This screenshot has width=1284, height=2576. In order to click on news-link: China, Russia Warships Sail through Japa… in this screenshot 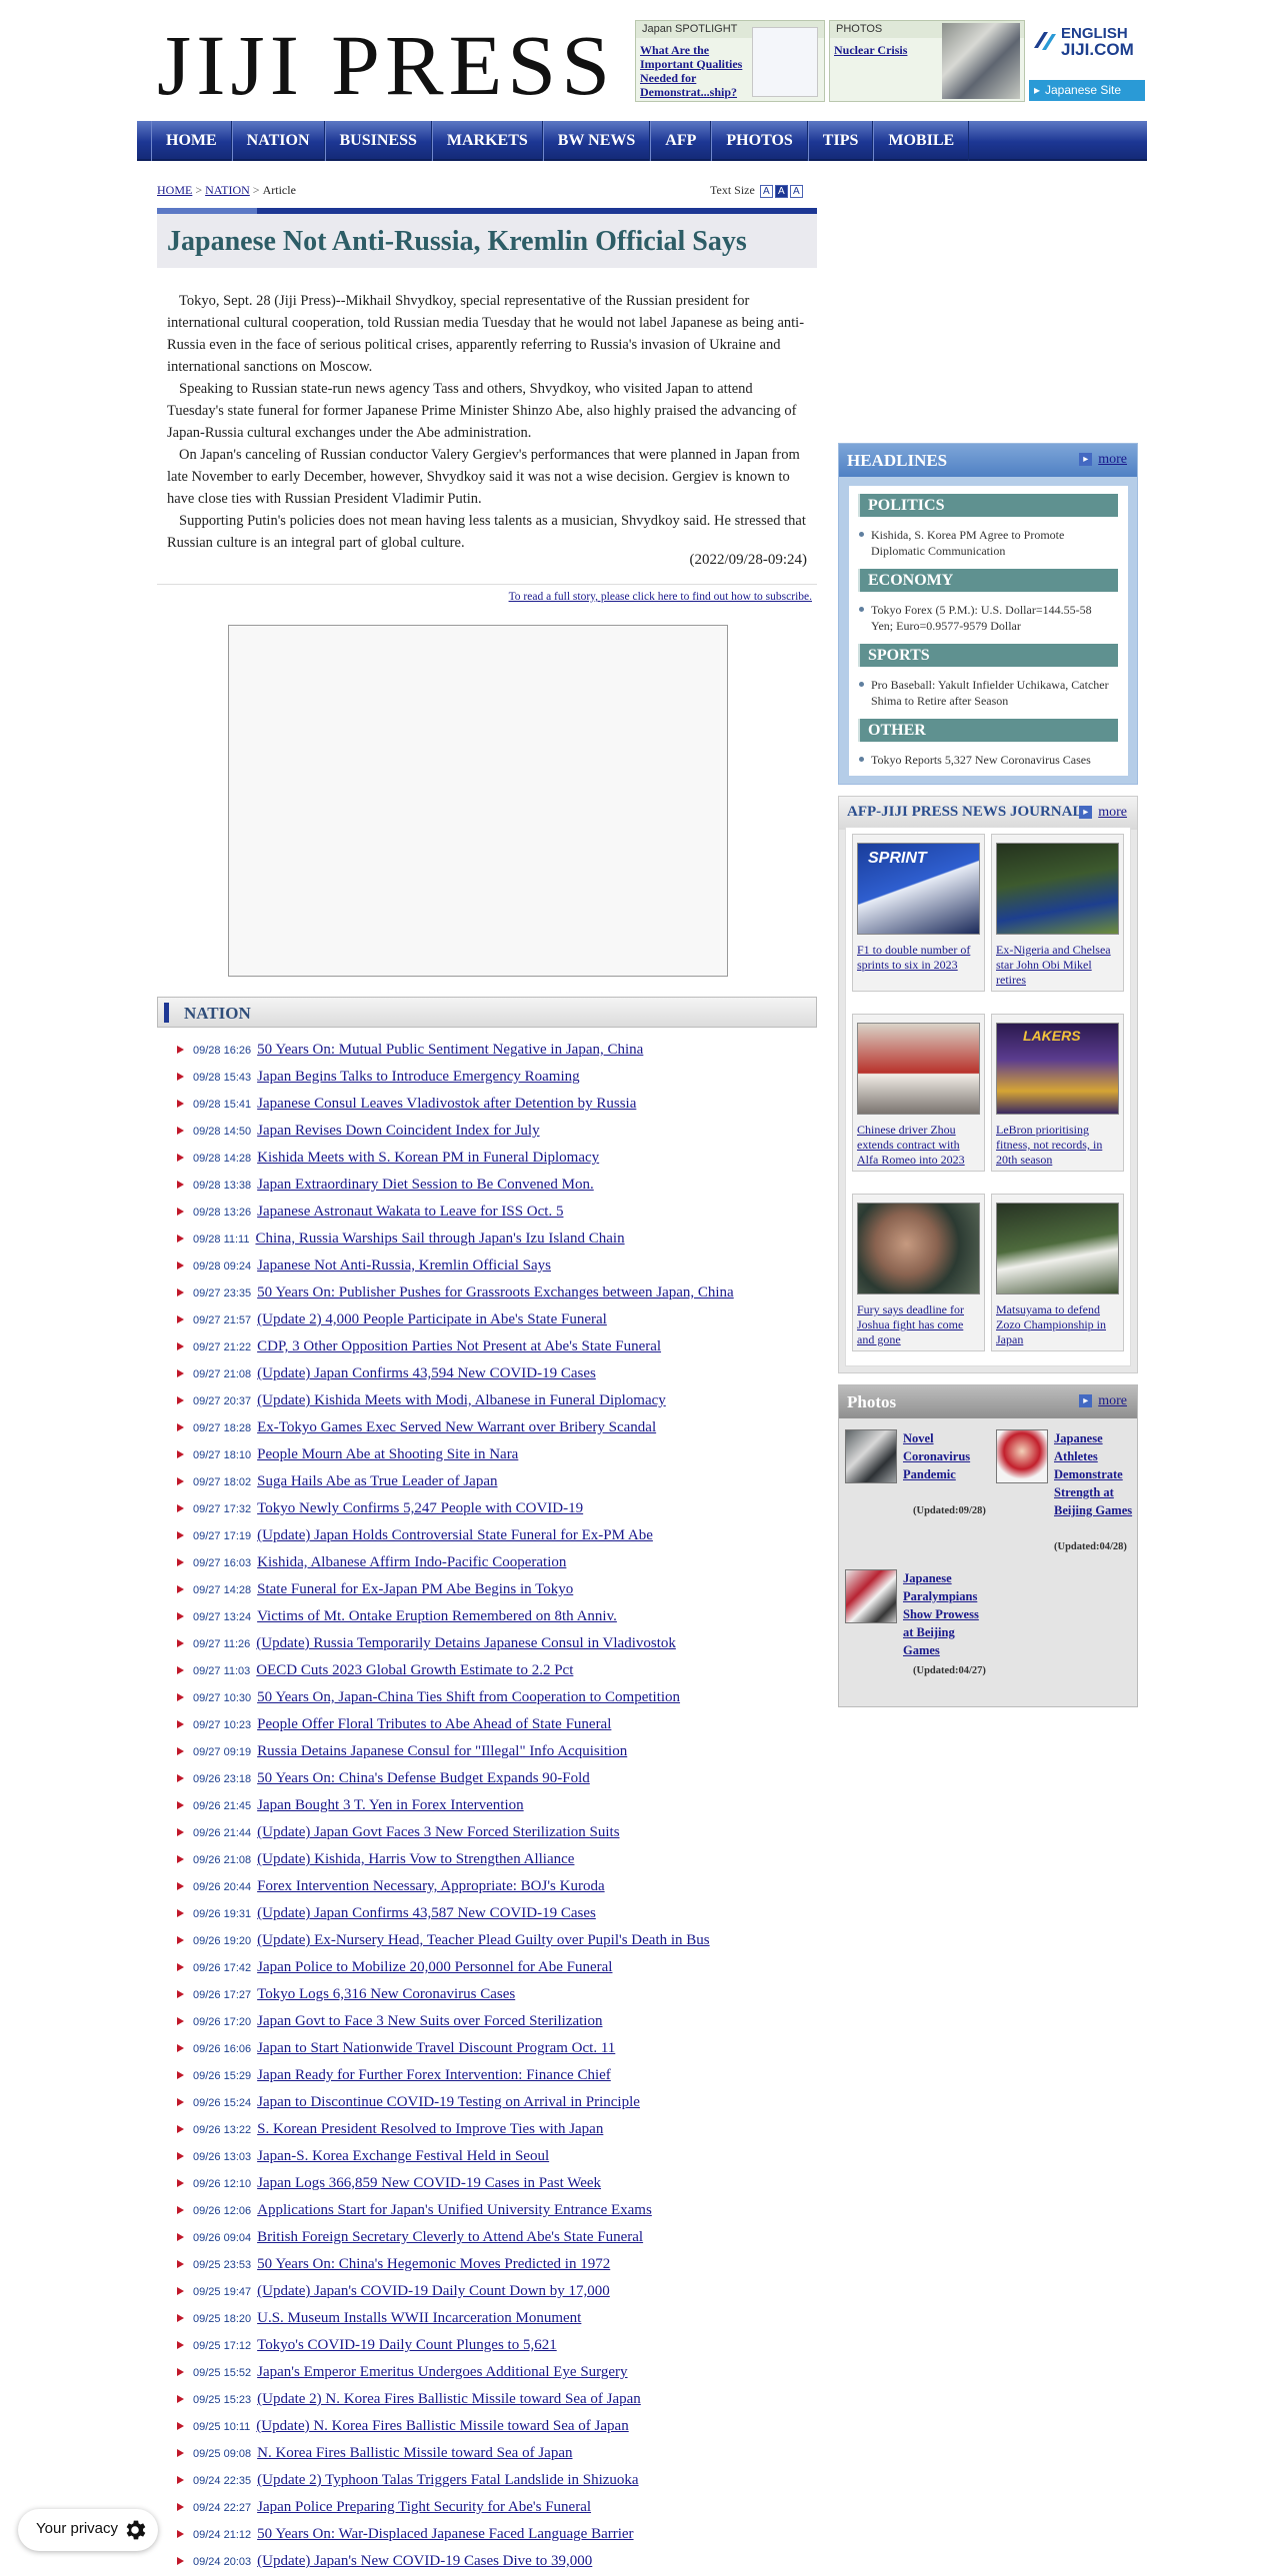, I will do `click(439, 1239)`.